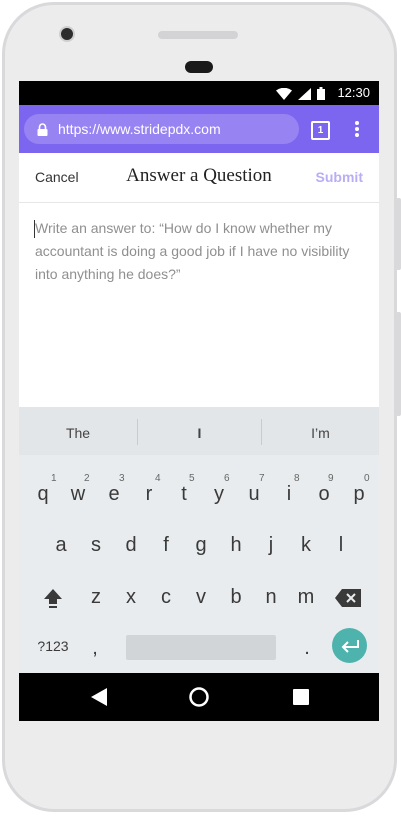 The width and height of the screenshot is (401, 816). I want to click on proximity-sensor, so click(199, 67).